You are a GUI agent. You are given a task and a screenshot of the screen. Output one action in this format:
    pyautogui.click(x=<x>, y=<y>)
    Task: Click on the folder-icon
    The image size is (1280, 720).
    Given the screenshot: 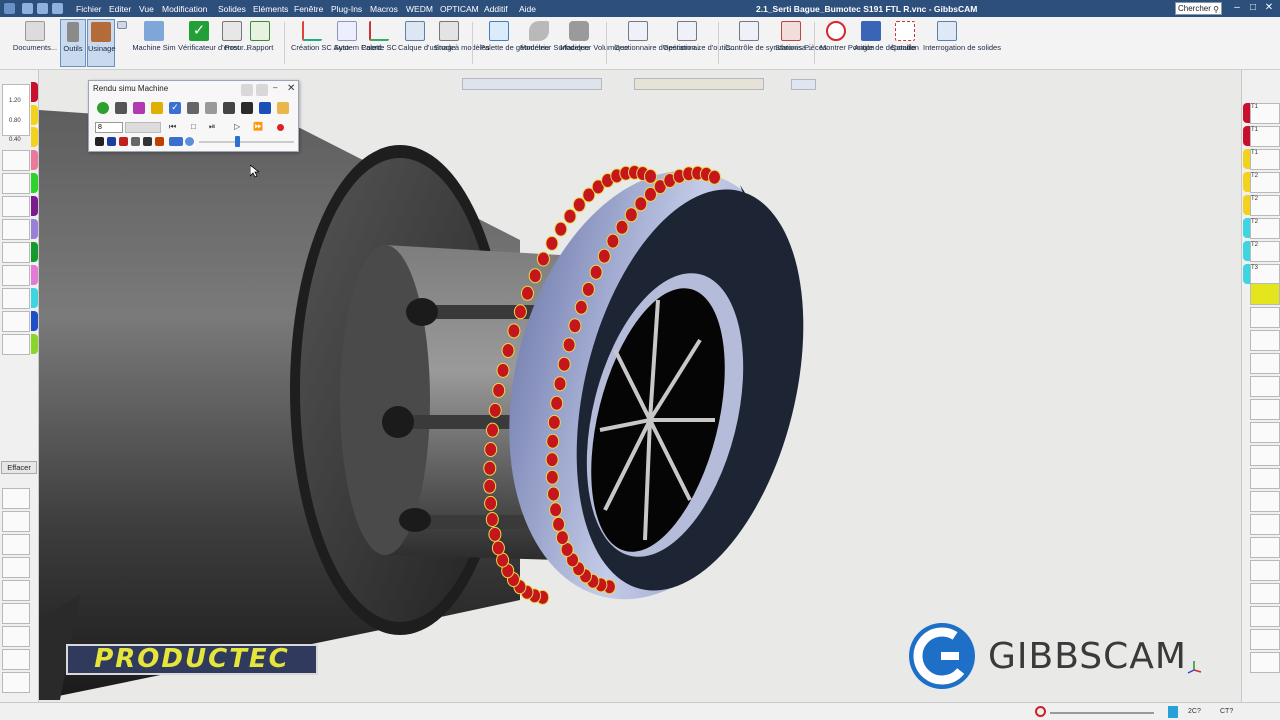 What is the action you would take?
    pyautogui.click(x=283, y=108)
    